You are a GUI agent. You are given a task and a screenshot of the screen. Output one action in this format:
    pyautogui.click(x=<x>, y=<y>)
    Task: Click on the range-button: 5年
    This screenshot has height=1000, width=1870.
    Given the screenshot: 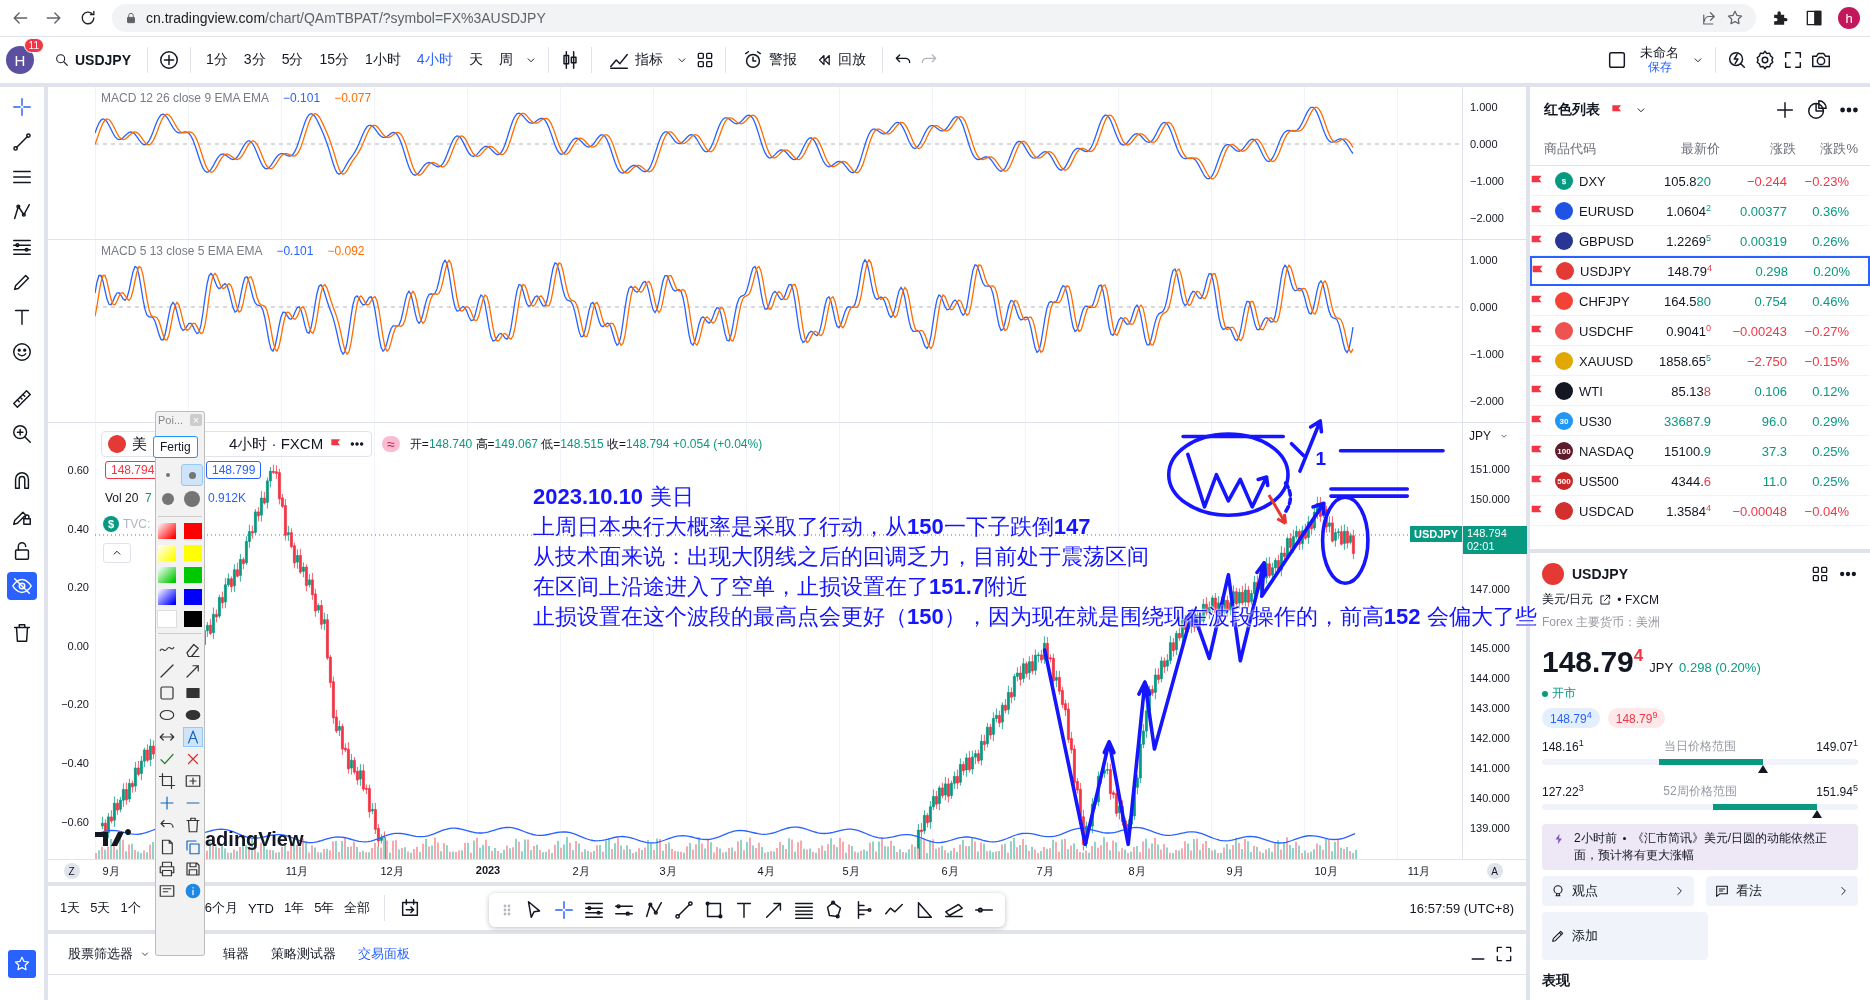 What is the action you would take?
    pyautogui.click(x=324, y=908)
    